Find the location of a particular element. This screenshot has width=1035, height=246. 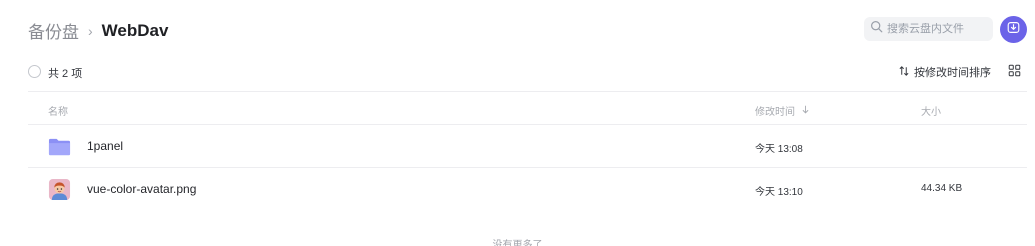

item-count: 共 2 项 is located at coordinates (65, 74).